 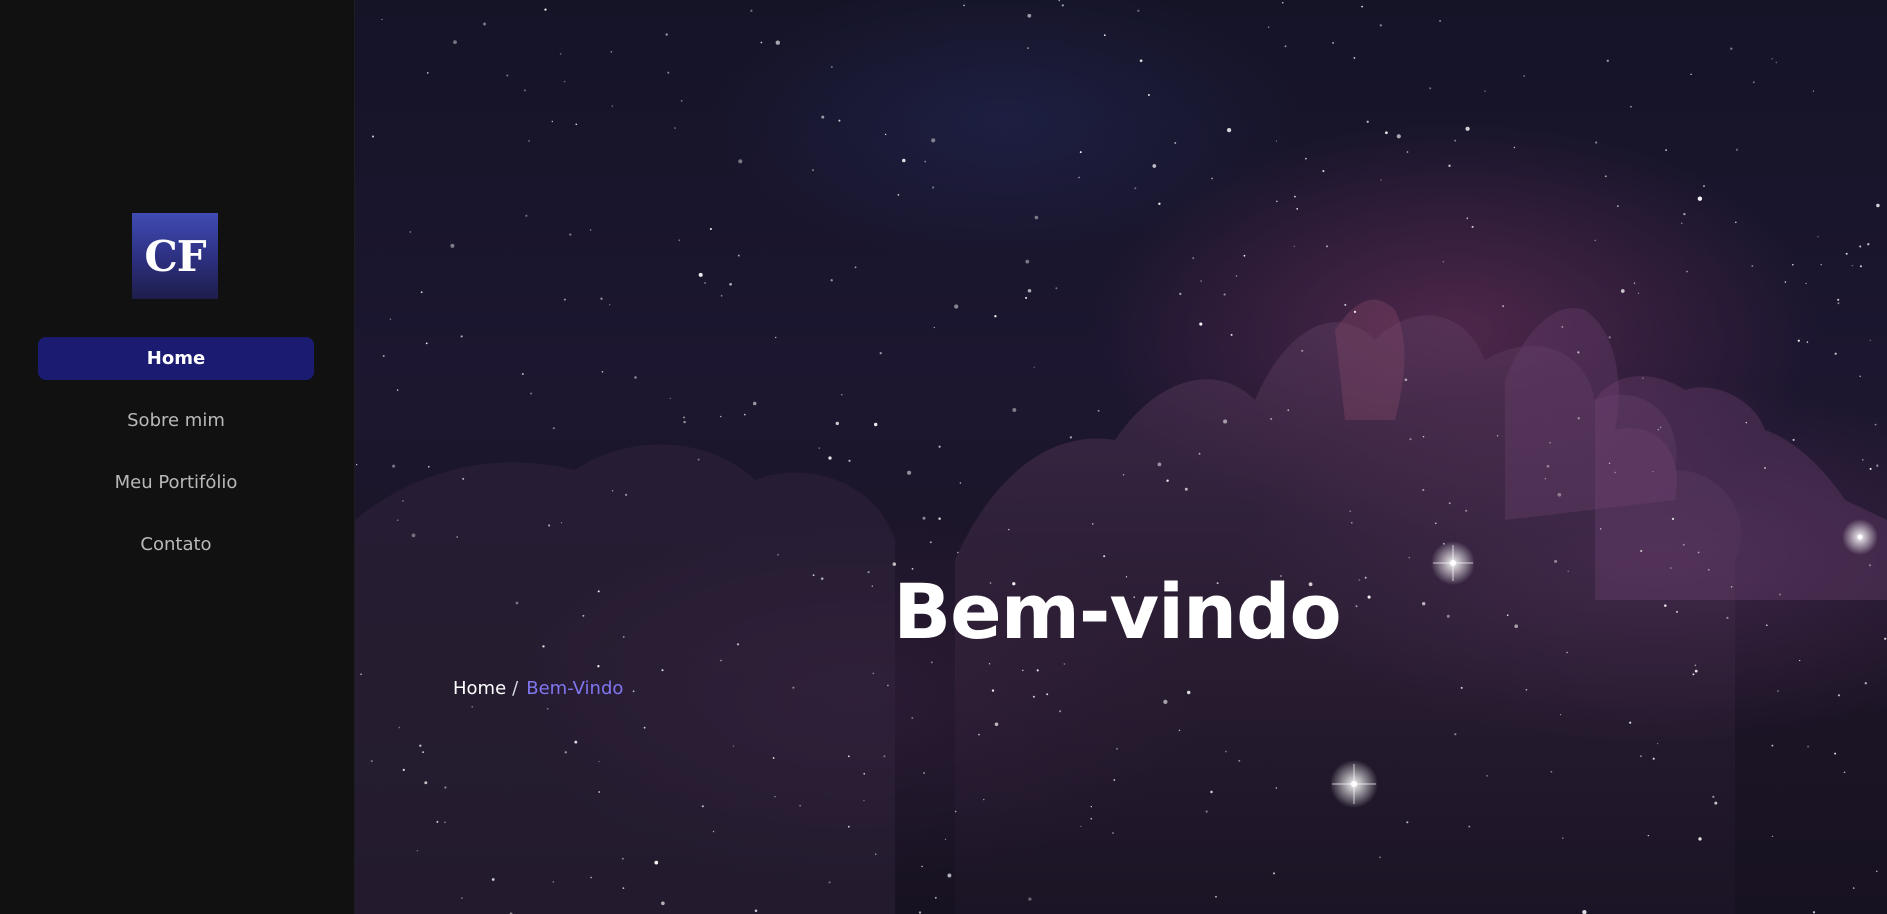 I want to click on nav-item-sobre-mim: Sobre mim, so click(x=176, y=420).